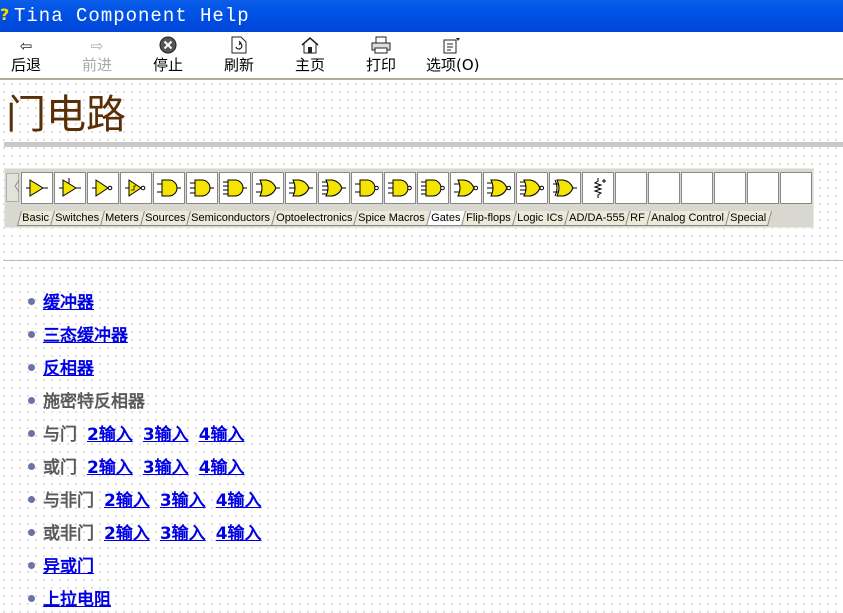 Image resolution: width=843 pixels, height=613 pixels. Describe the element at coordinates (68, 303) in the screenshot. I see `gate-link: 缓冲器` at that location.